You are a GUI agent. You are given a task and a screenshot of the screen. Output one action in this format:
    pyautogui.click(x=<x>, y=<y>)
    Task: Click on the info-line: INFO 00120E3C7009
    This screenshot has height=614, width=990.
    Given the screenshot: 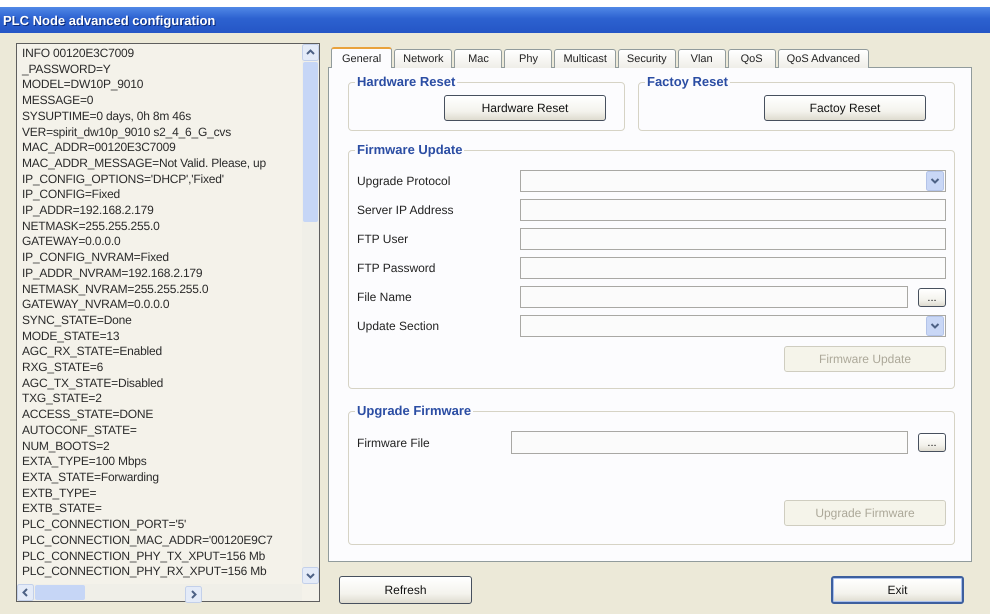 What is the action you would take?
    pyautogui.click(x=78, y=54)
    